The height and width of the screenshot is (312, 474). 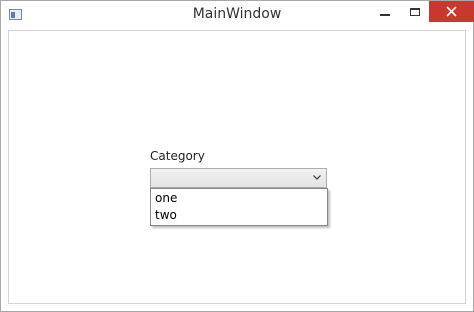 What do you see at coordinates (317, 177) in the screenshot?
I see `chevron-down-icon` at bounding box center [317, 177].